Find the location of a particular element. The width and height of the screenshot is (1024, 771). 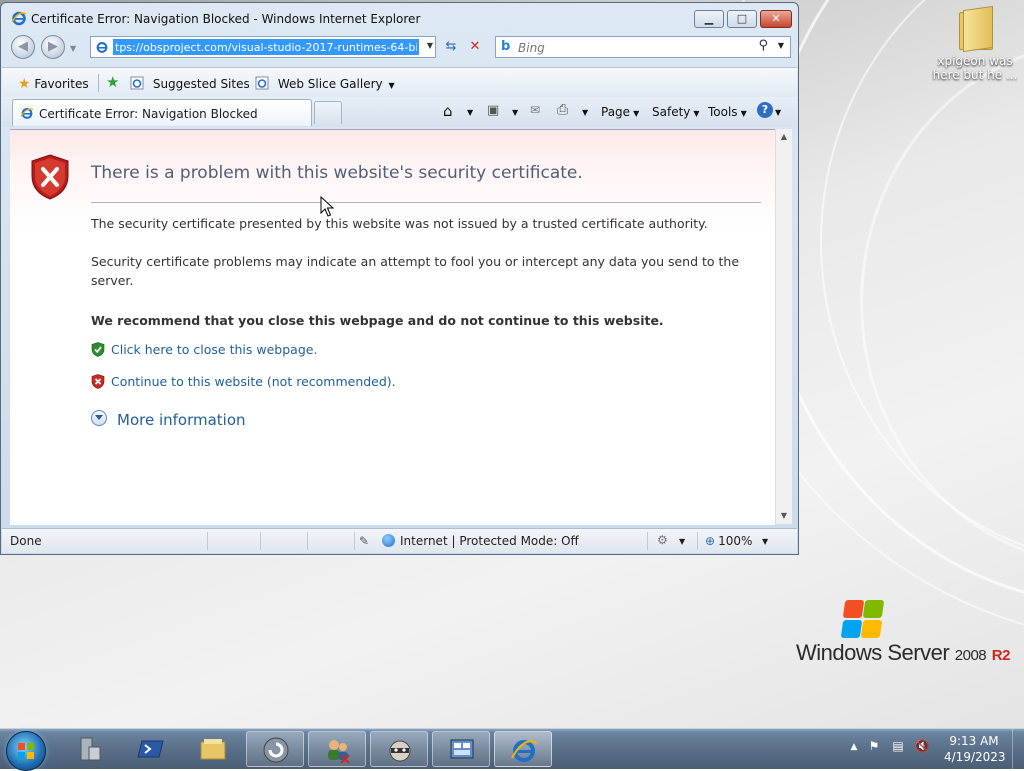

powershell-icon is located at coordinates (150, 749).